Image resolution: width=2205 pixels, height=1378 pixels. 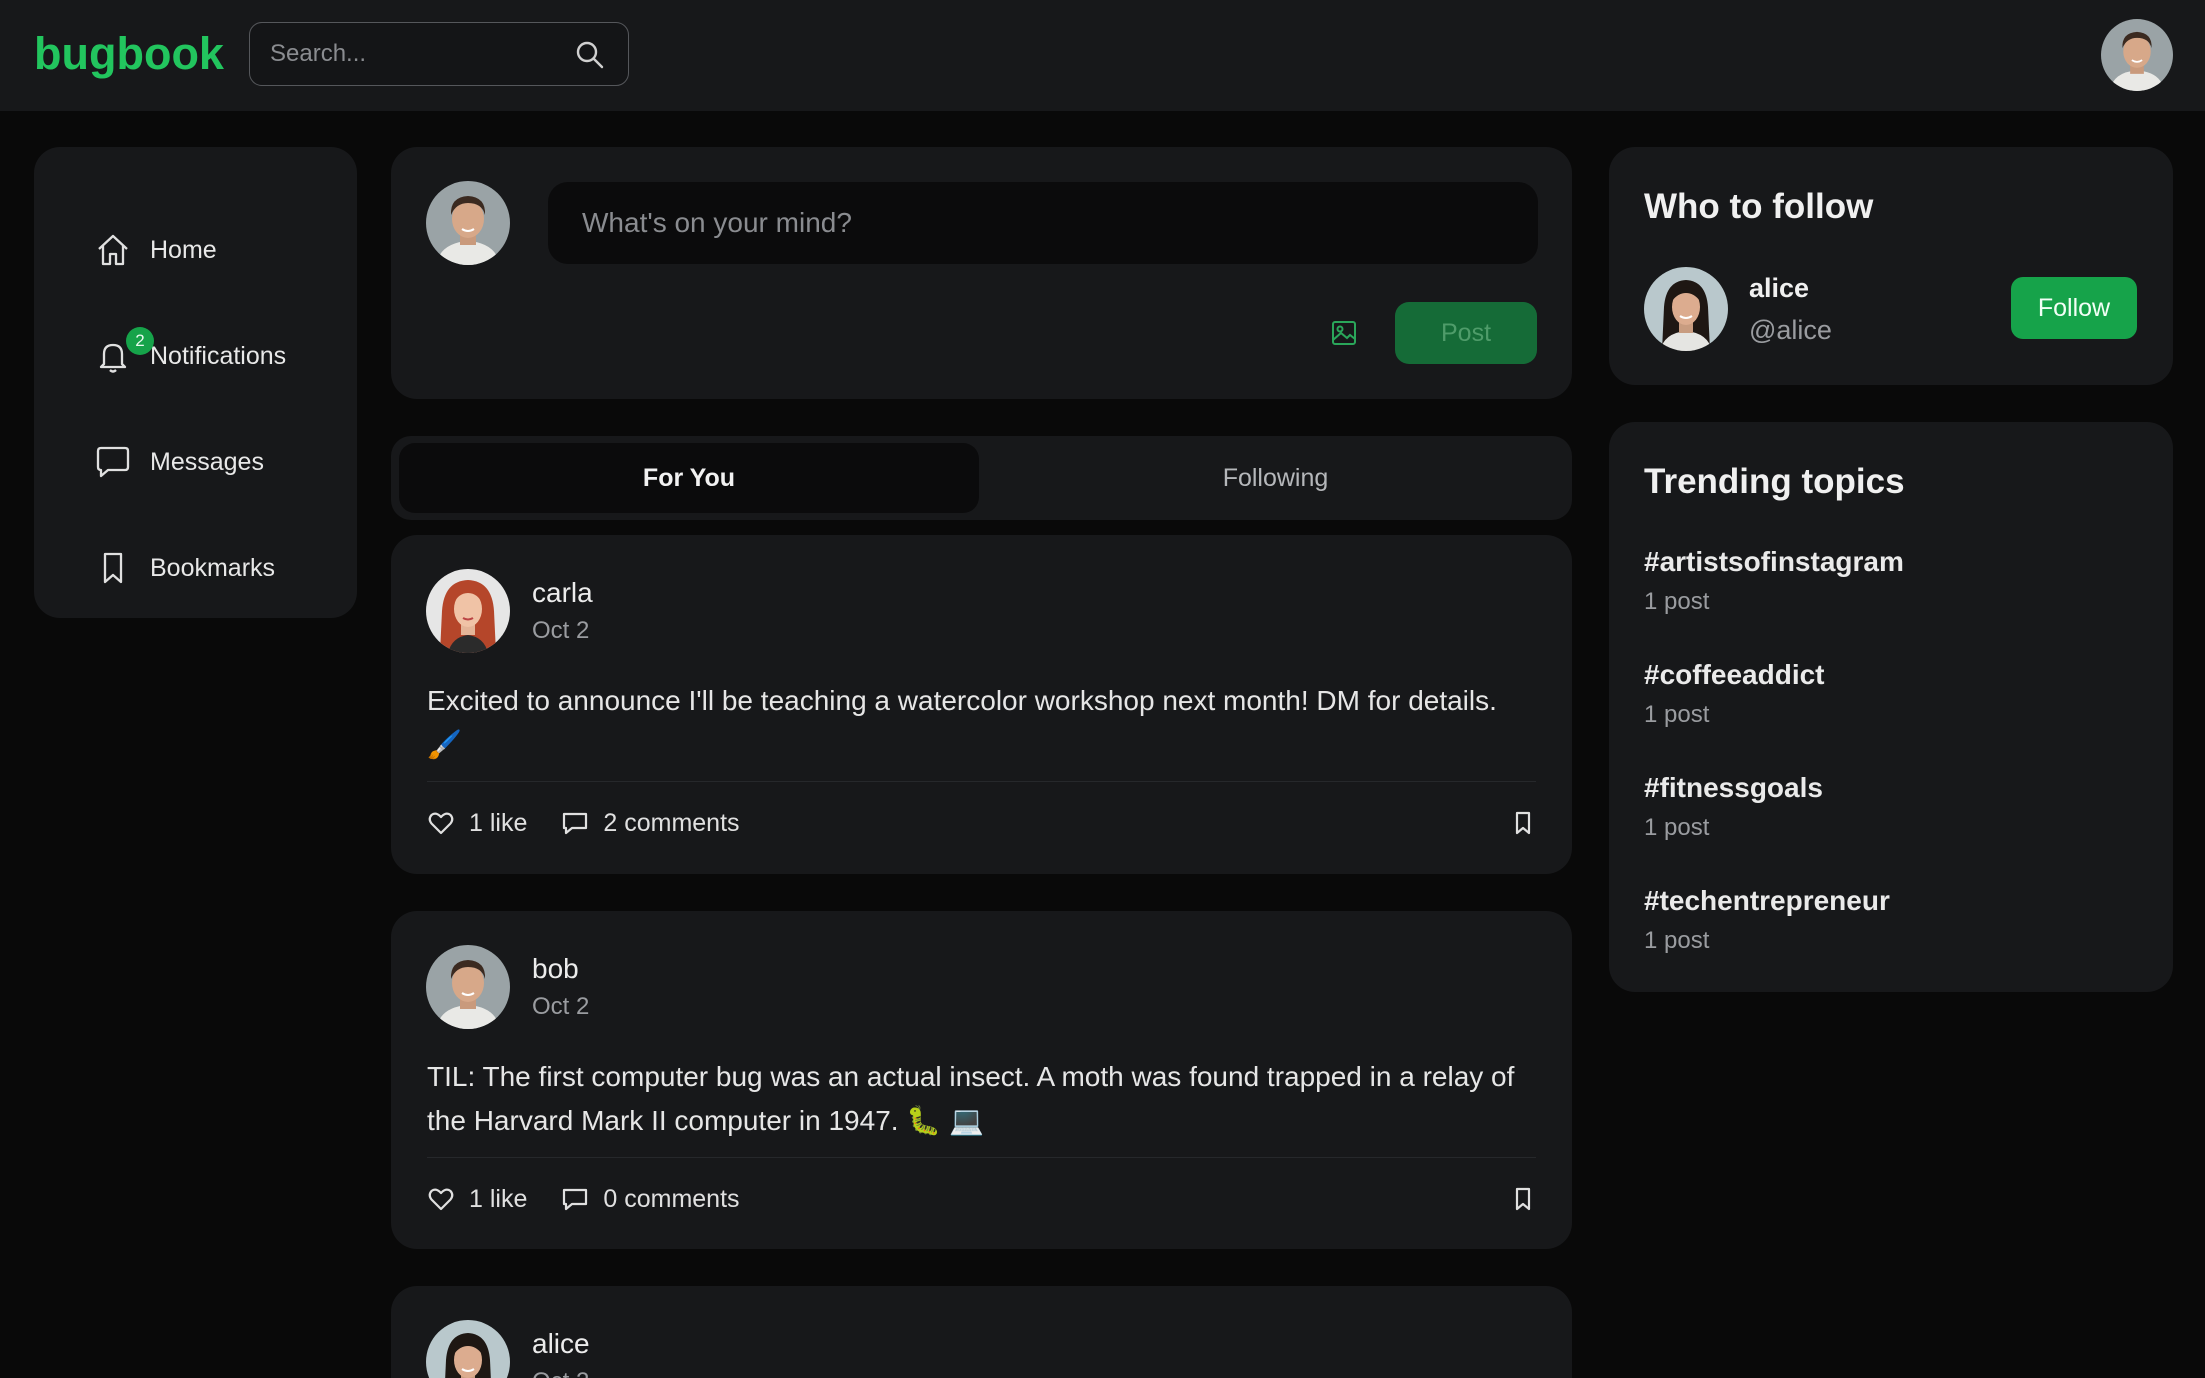 I want to click on user-avatar, so click(x=2137, y=55).